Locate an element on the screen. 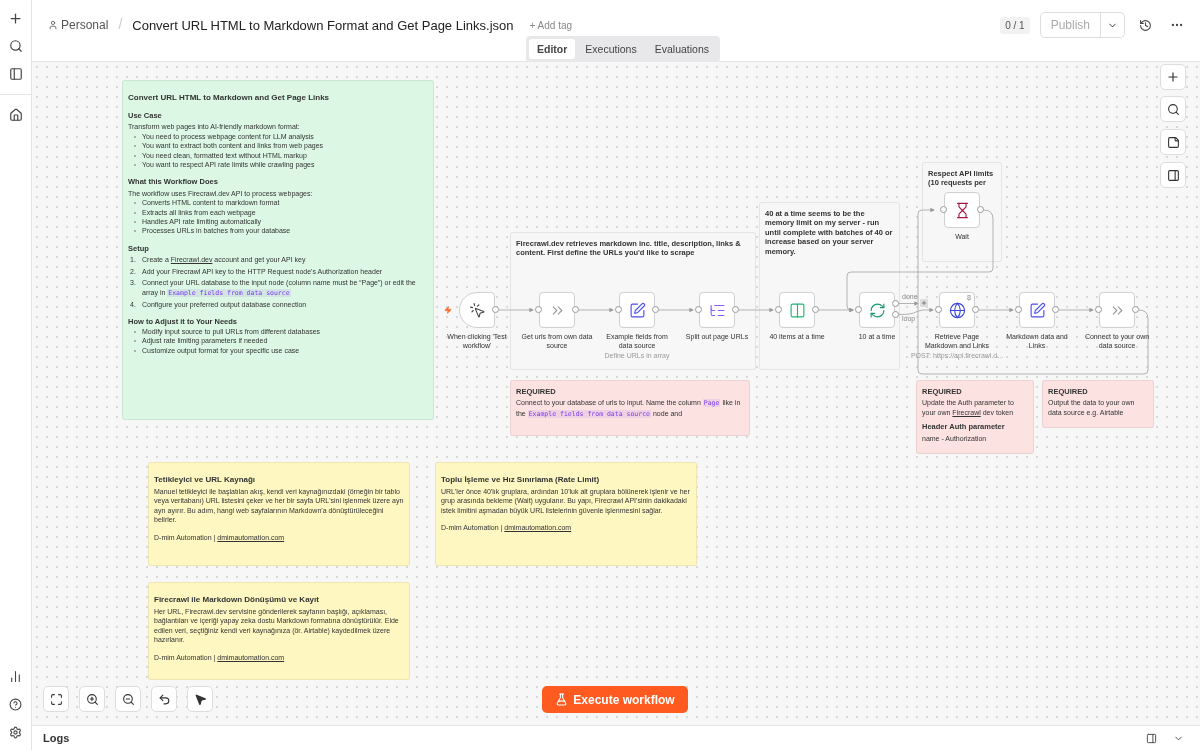 The width and height of the screenshot is (1200, 750). zoom-in-button is located at coordinates (92, 699).